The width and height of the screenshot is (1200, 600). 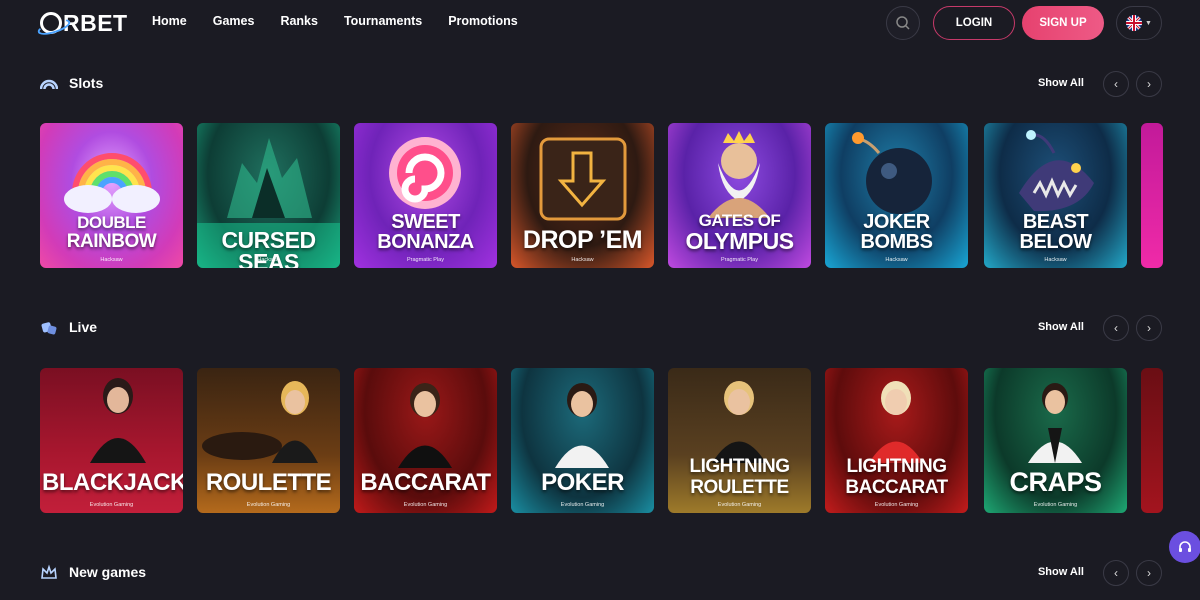 I want to click on logo-text: RBET, so click(x=95, y=22).